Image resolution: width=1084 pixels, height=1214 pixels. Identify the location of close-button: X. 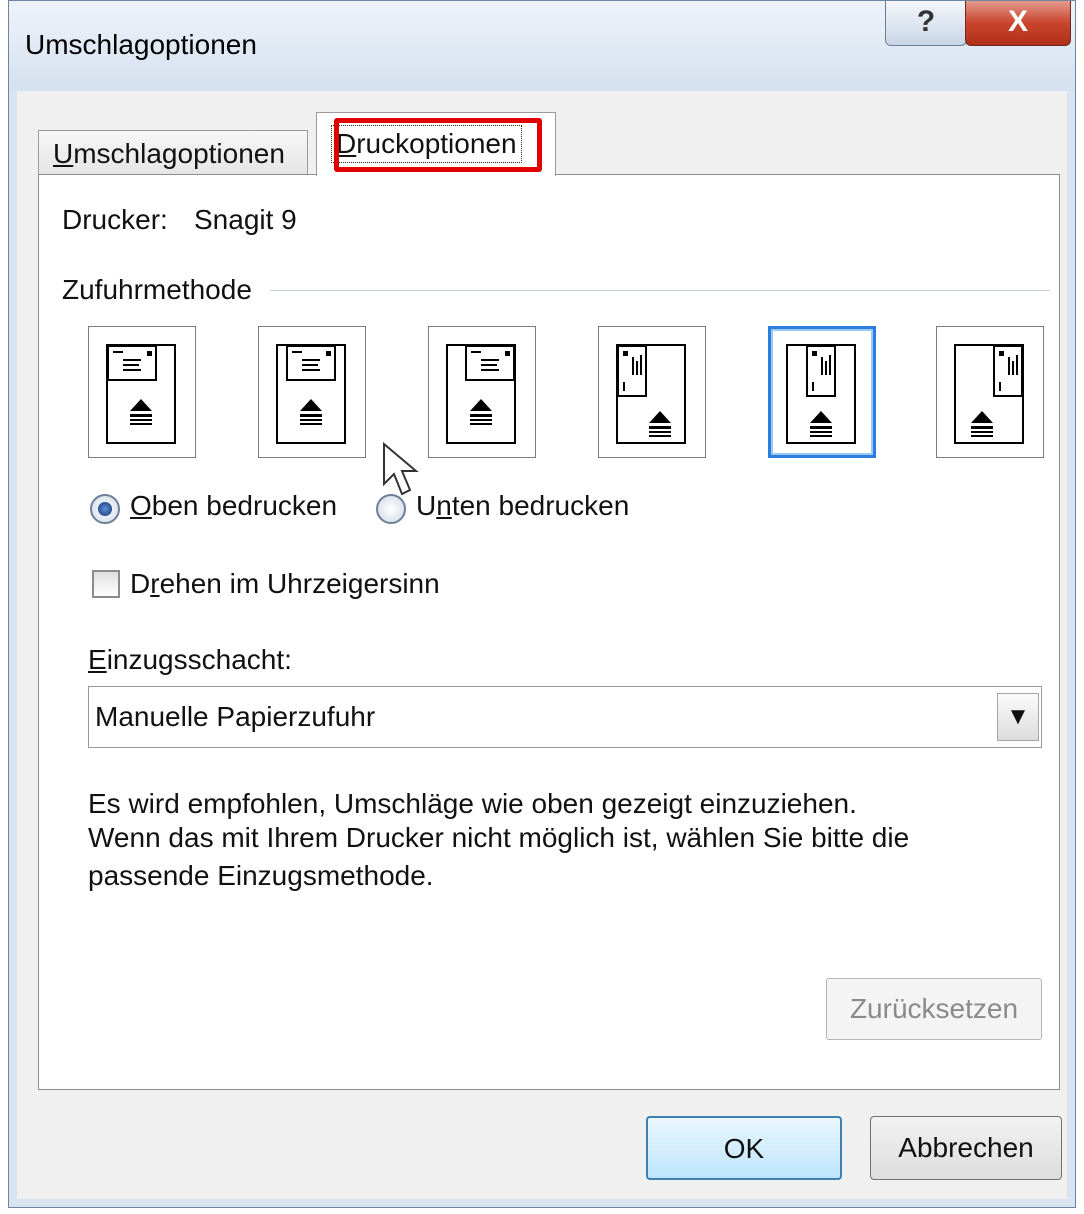
(1018, 23).